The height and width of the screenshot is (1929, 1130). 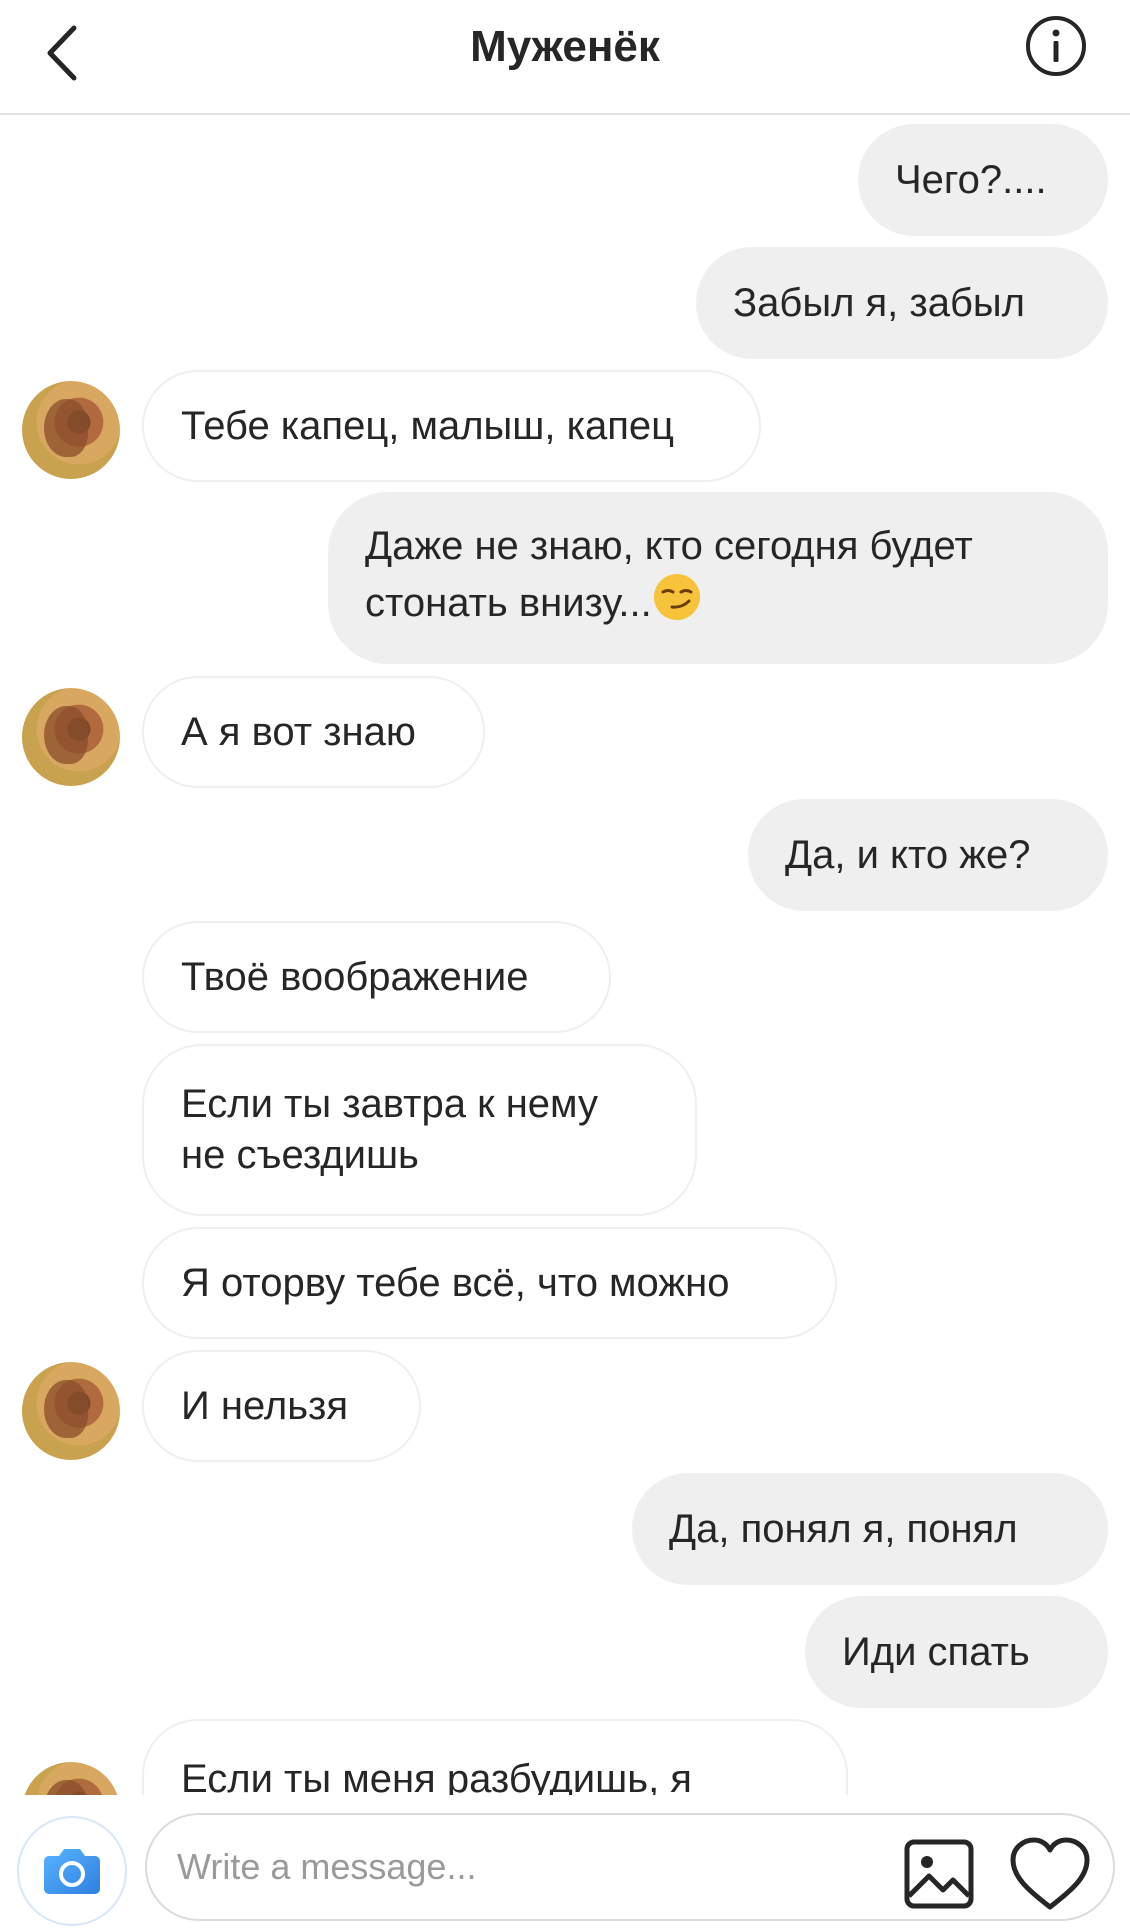 I want to click on chat-title: Муженёк, so click(x=565, y=47).